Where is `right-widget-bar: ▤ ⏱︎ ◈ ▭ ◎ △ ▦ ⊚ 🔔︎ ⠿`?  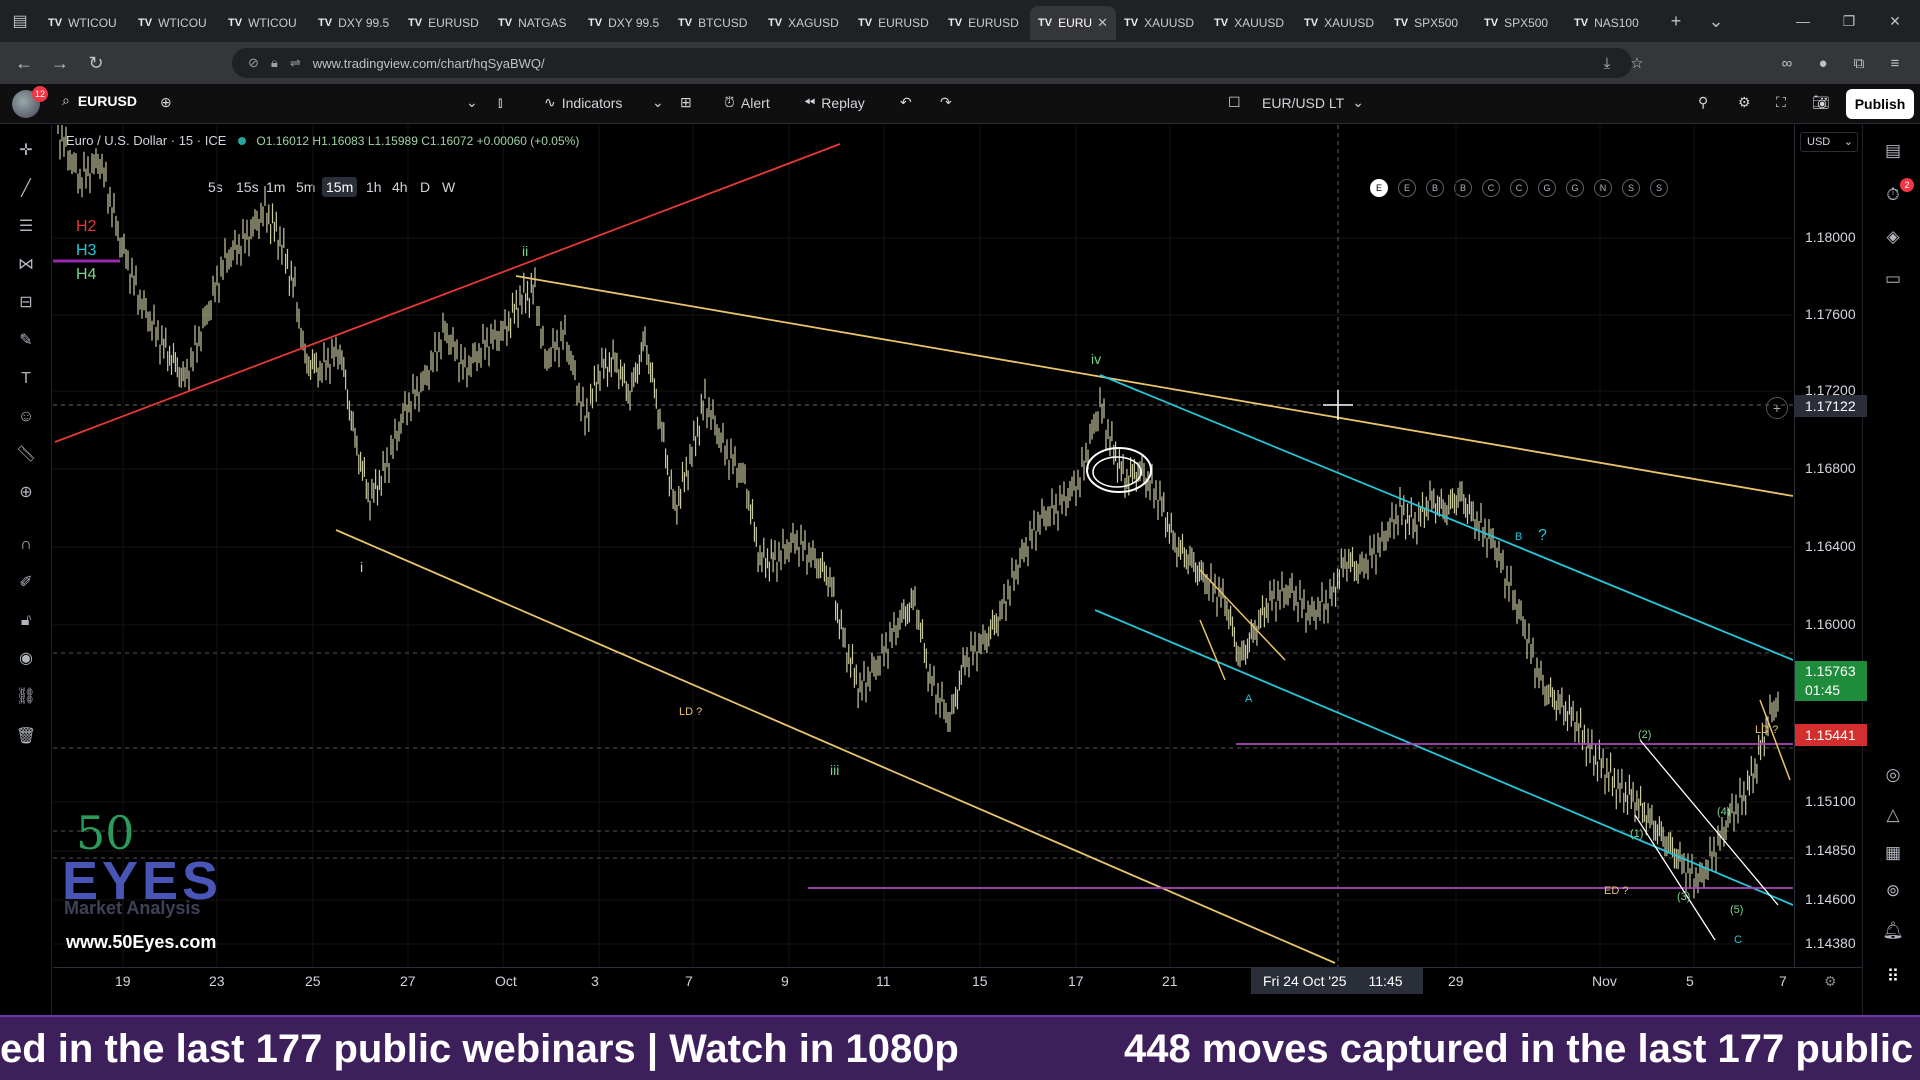 right-widget-bar: ▤ ⏱︎ ◈ ▭ ◎ △ ▦ ⊚ 🔔︎ ⠿ is located at coordinates (1891, 570).